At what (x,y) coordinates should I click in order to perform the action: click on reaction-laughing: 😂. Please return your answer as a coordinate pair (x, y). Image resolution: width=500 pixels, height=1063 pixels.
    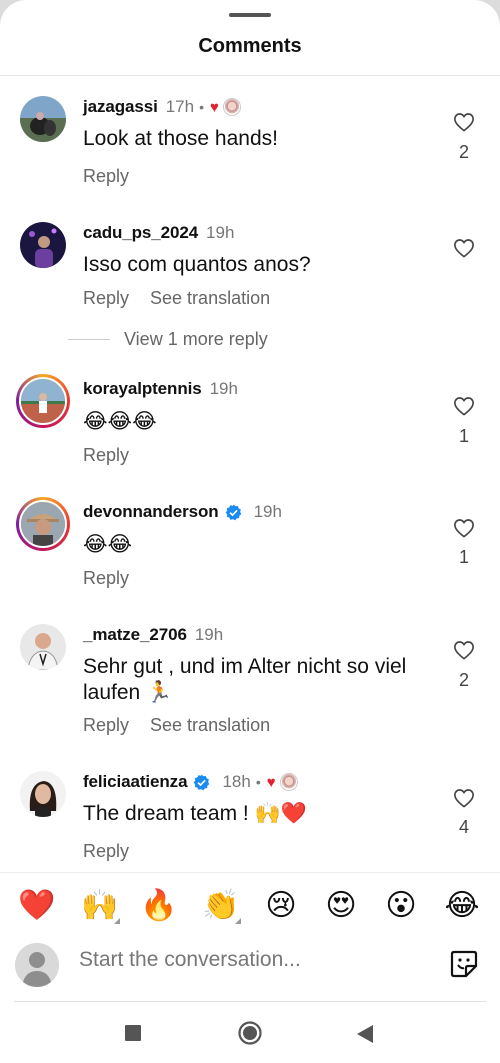
    Looking at the image, I should click on (462, 906).